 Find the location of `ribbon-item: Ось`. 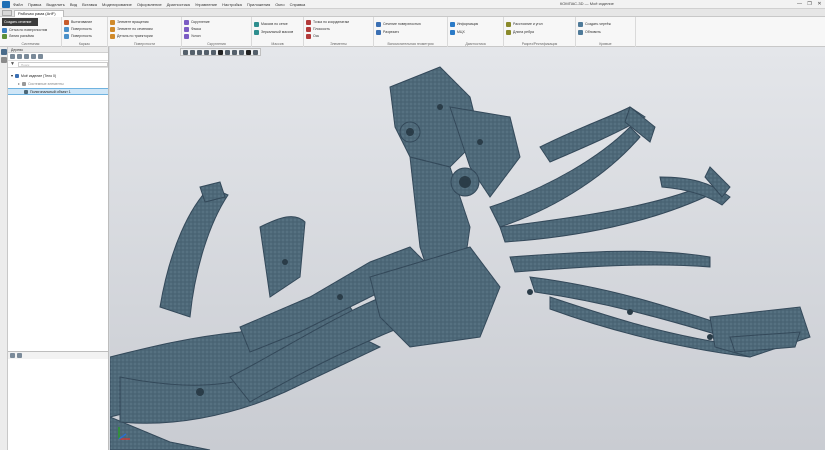

ribbon-item: Ось is located at coordinates (339, 36).